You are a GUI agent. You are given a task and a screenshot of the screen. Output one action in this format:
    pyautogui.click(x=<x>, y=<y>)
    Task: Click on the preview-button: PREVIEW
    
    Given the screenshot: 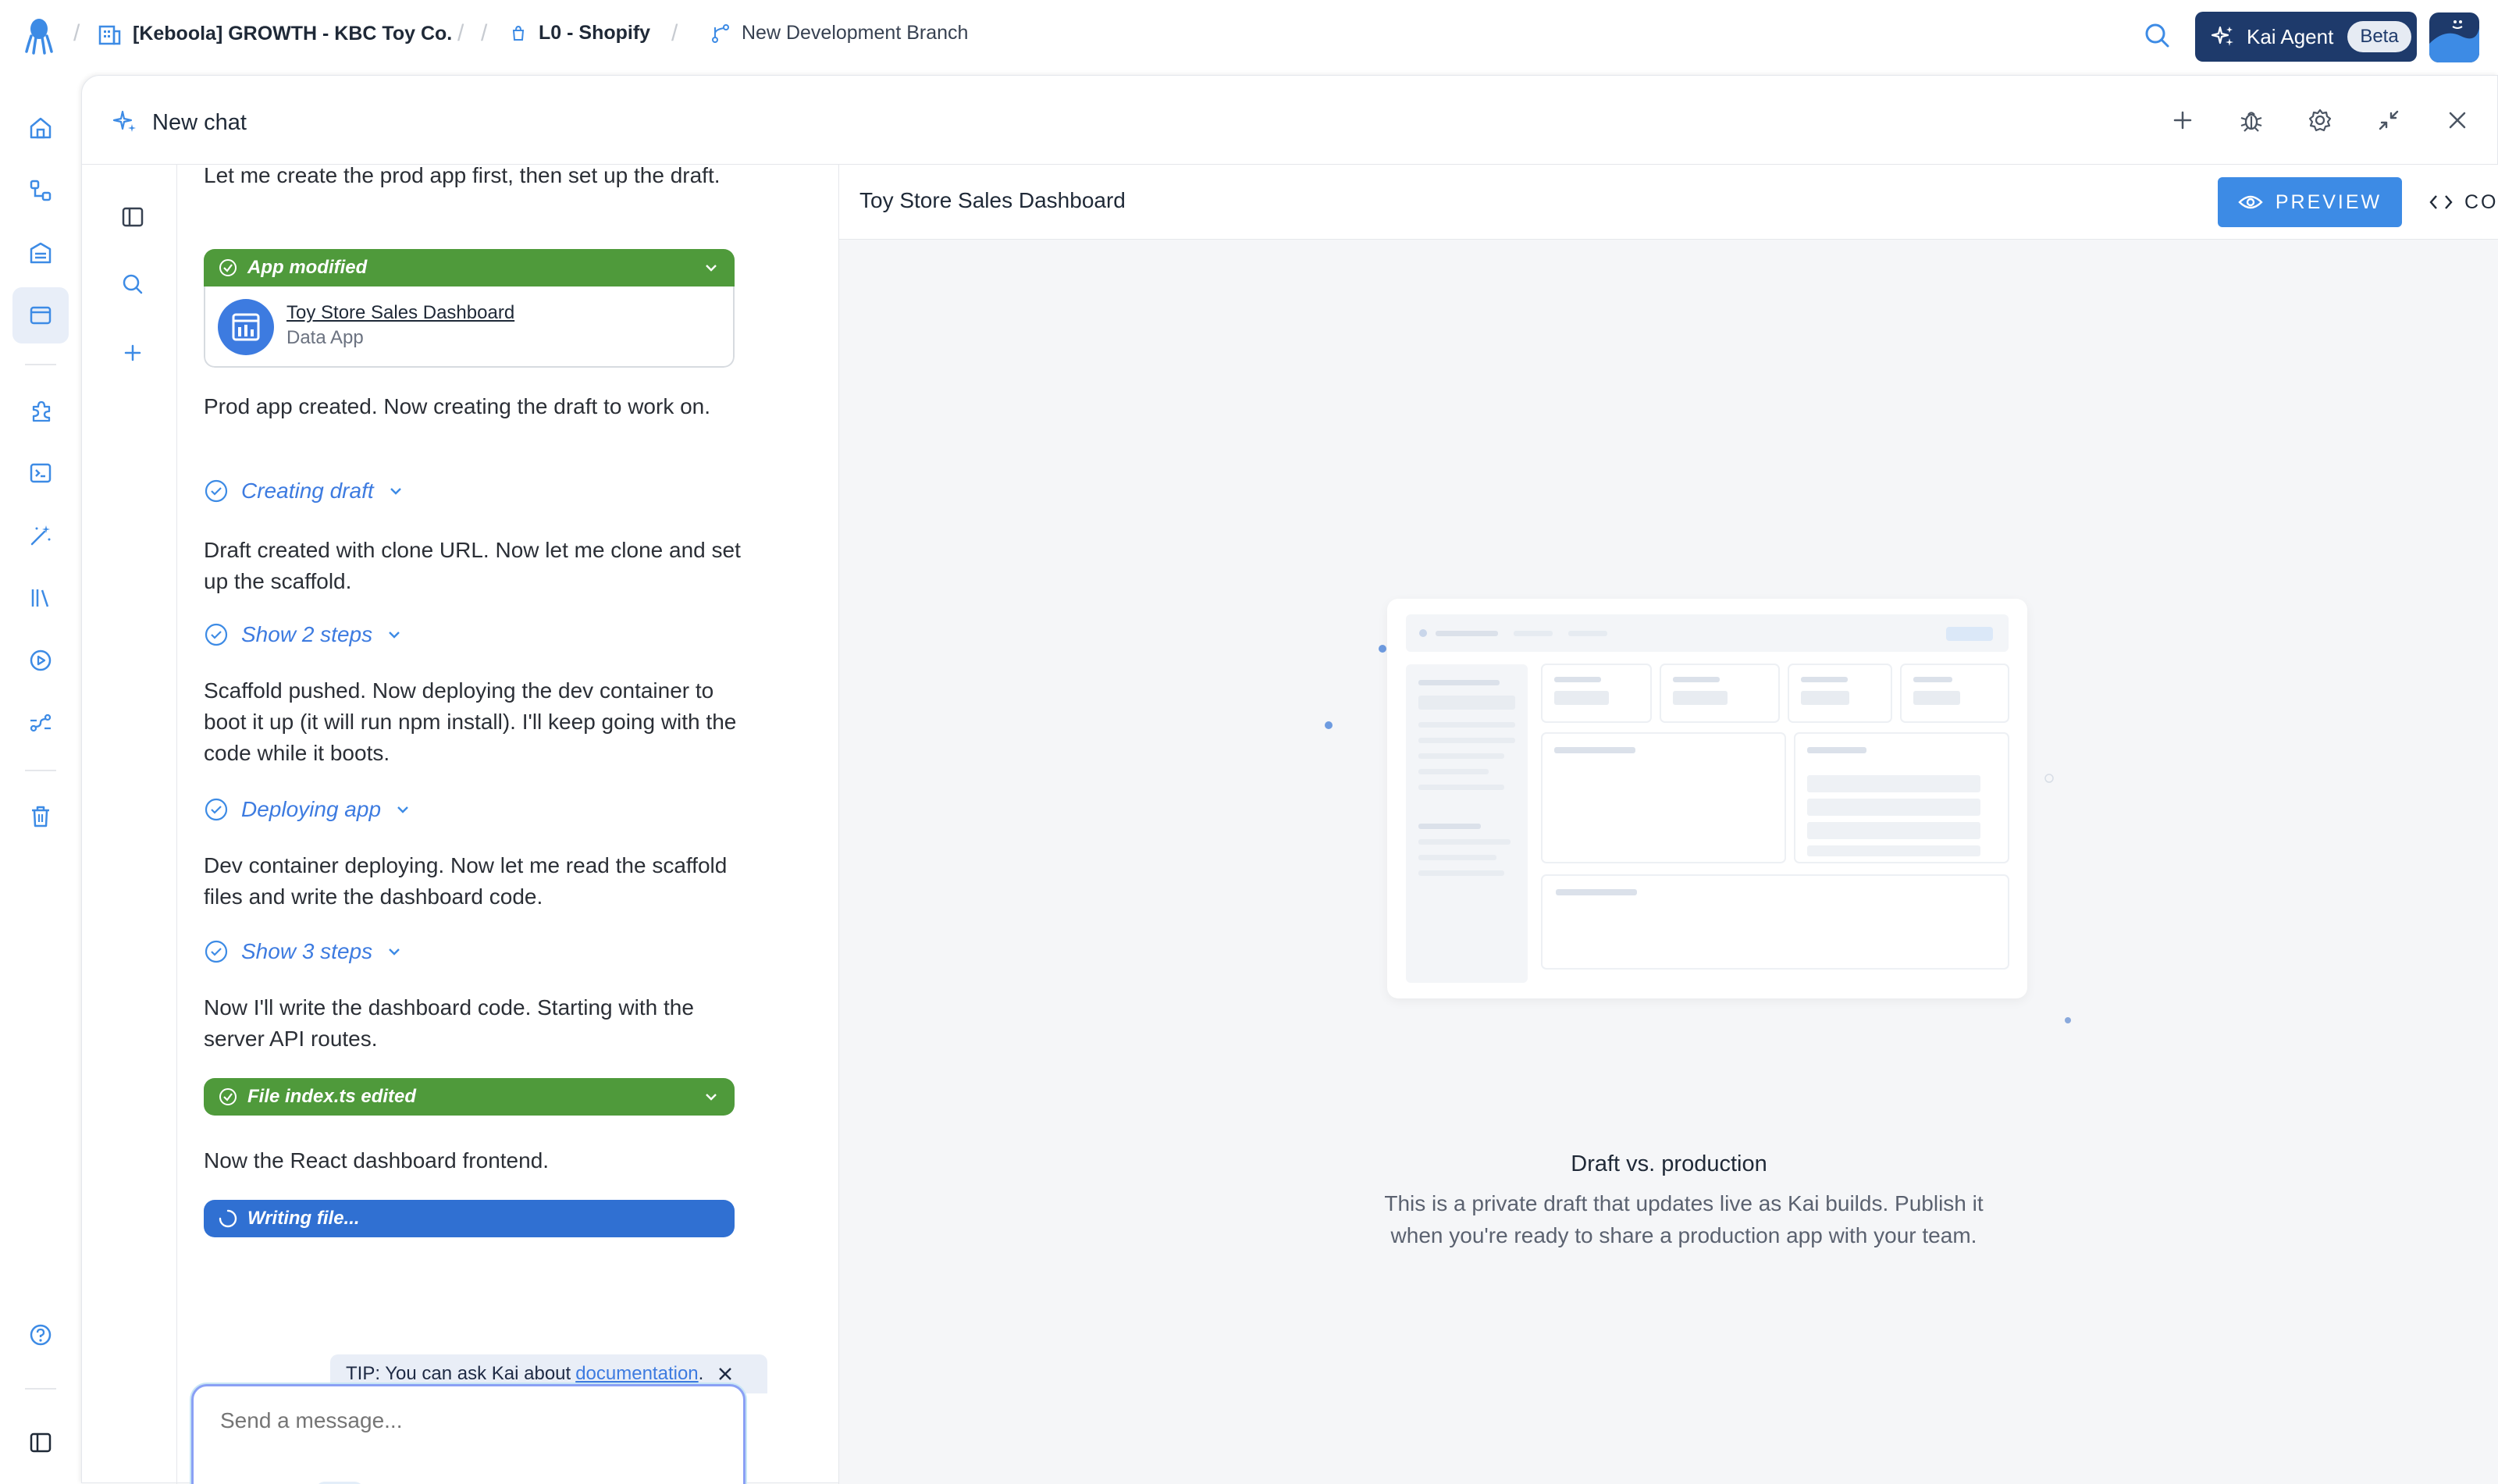 What is the action you would take?
    pyautogui.click(x=2310, y=202)
    